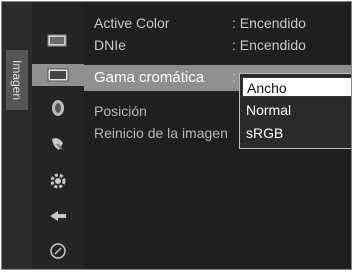 The height and width of the screenshot is (272, 356). I want to click on sound-icon, so click(58, 108).